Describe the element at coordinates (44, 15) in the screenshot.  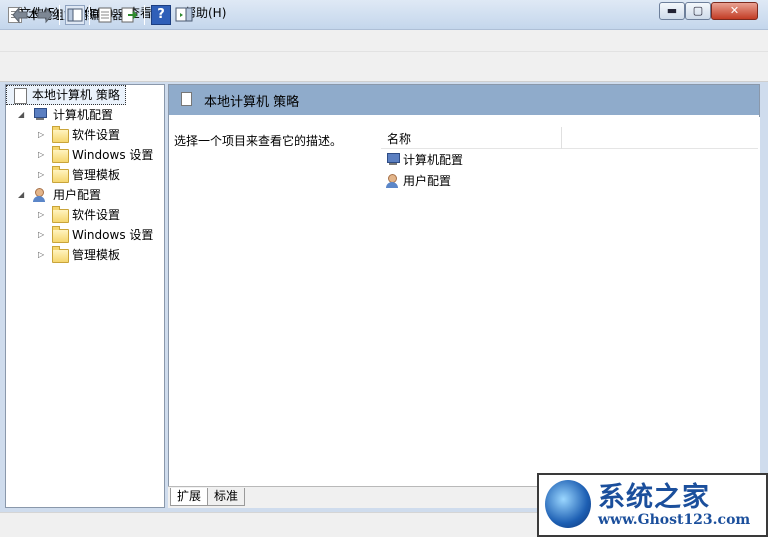
I see `forward-arrow-icon` at that location.